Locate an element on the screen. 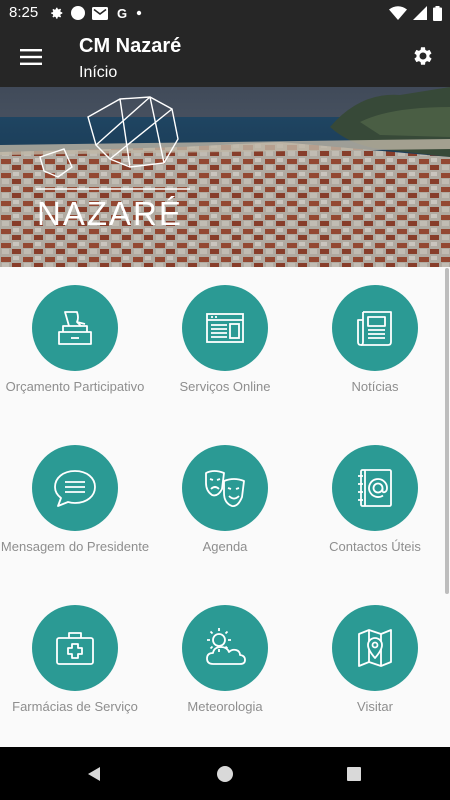 The width and height of the screenshot is (450, 800). tile-visitar: Visitar is located at coordinates (375, 667).